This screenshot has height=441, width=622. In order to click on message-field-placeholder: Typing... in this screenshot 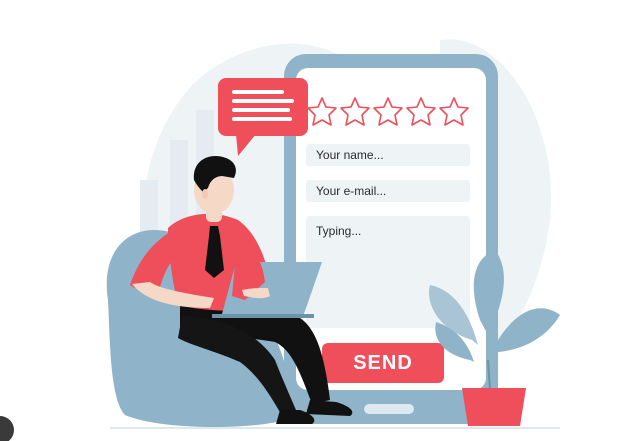, I will do `click(339, 231)`.